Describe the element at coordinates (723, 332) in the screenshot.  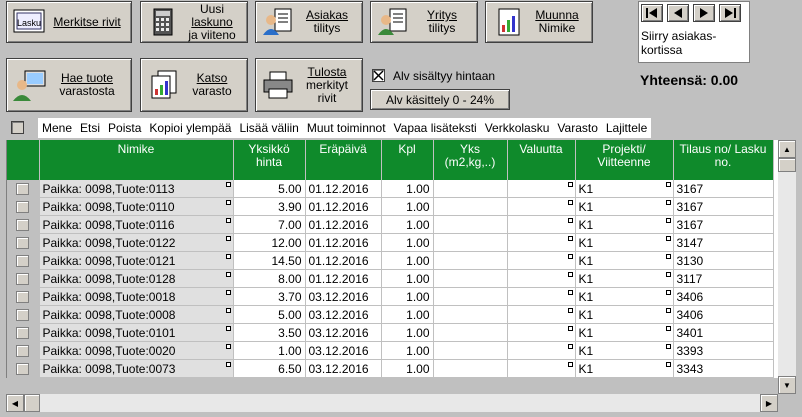
I see `order-no-cell: 3401` at that location.